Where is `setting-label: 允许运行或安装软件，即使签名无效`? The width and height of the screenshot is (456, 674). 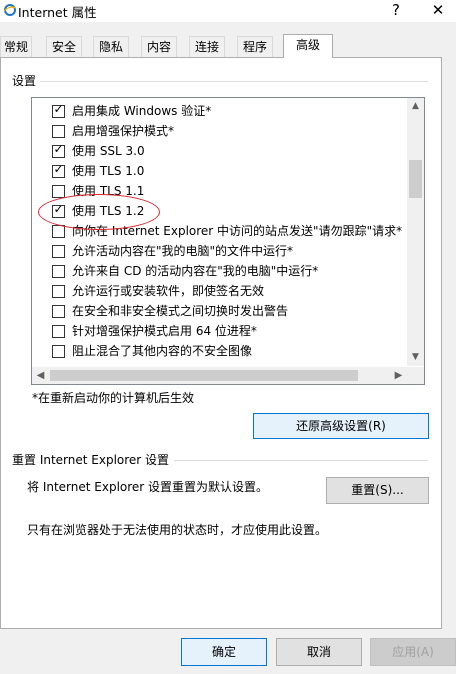
setting-label: 允许运行或安装软件，即使签名无效 is located at coordinates (168, 291).